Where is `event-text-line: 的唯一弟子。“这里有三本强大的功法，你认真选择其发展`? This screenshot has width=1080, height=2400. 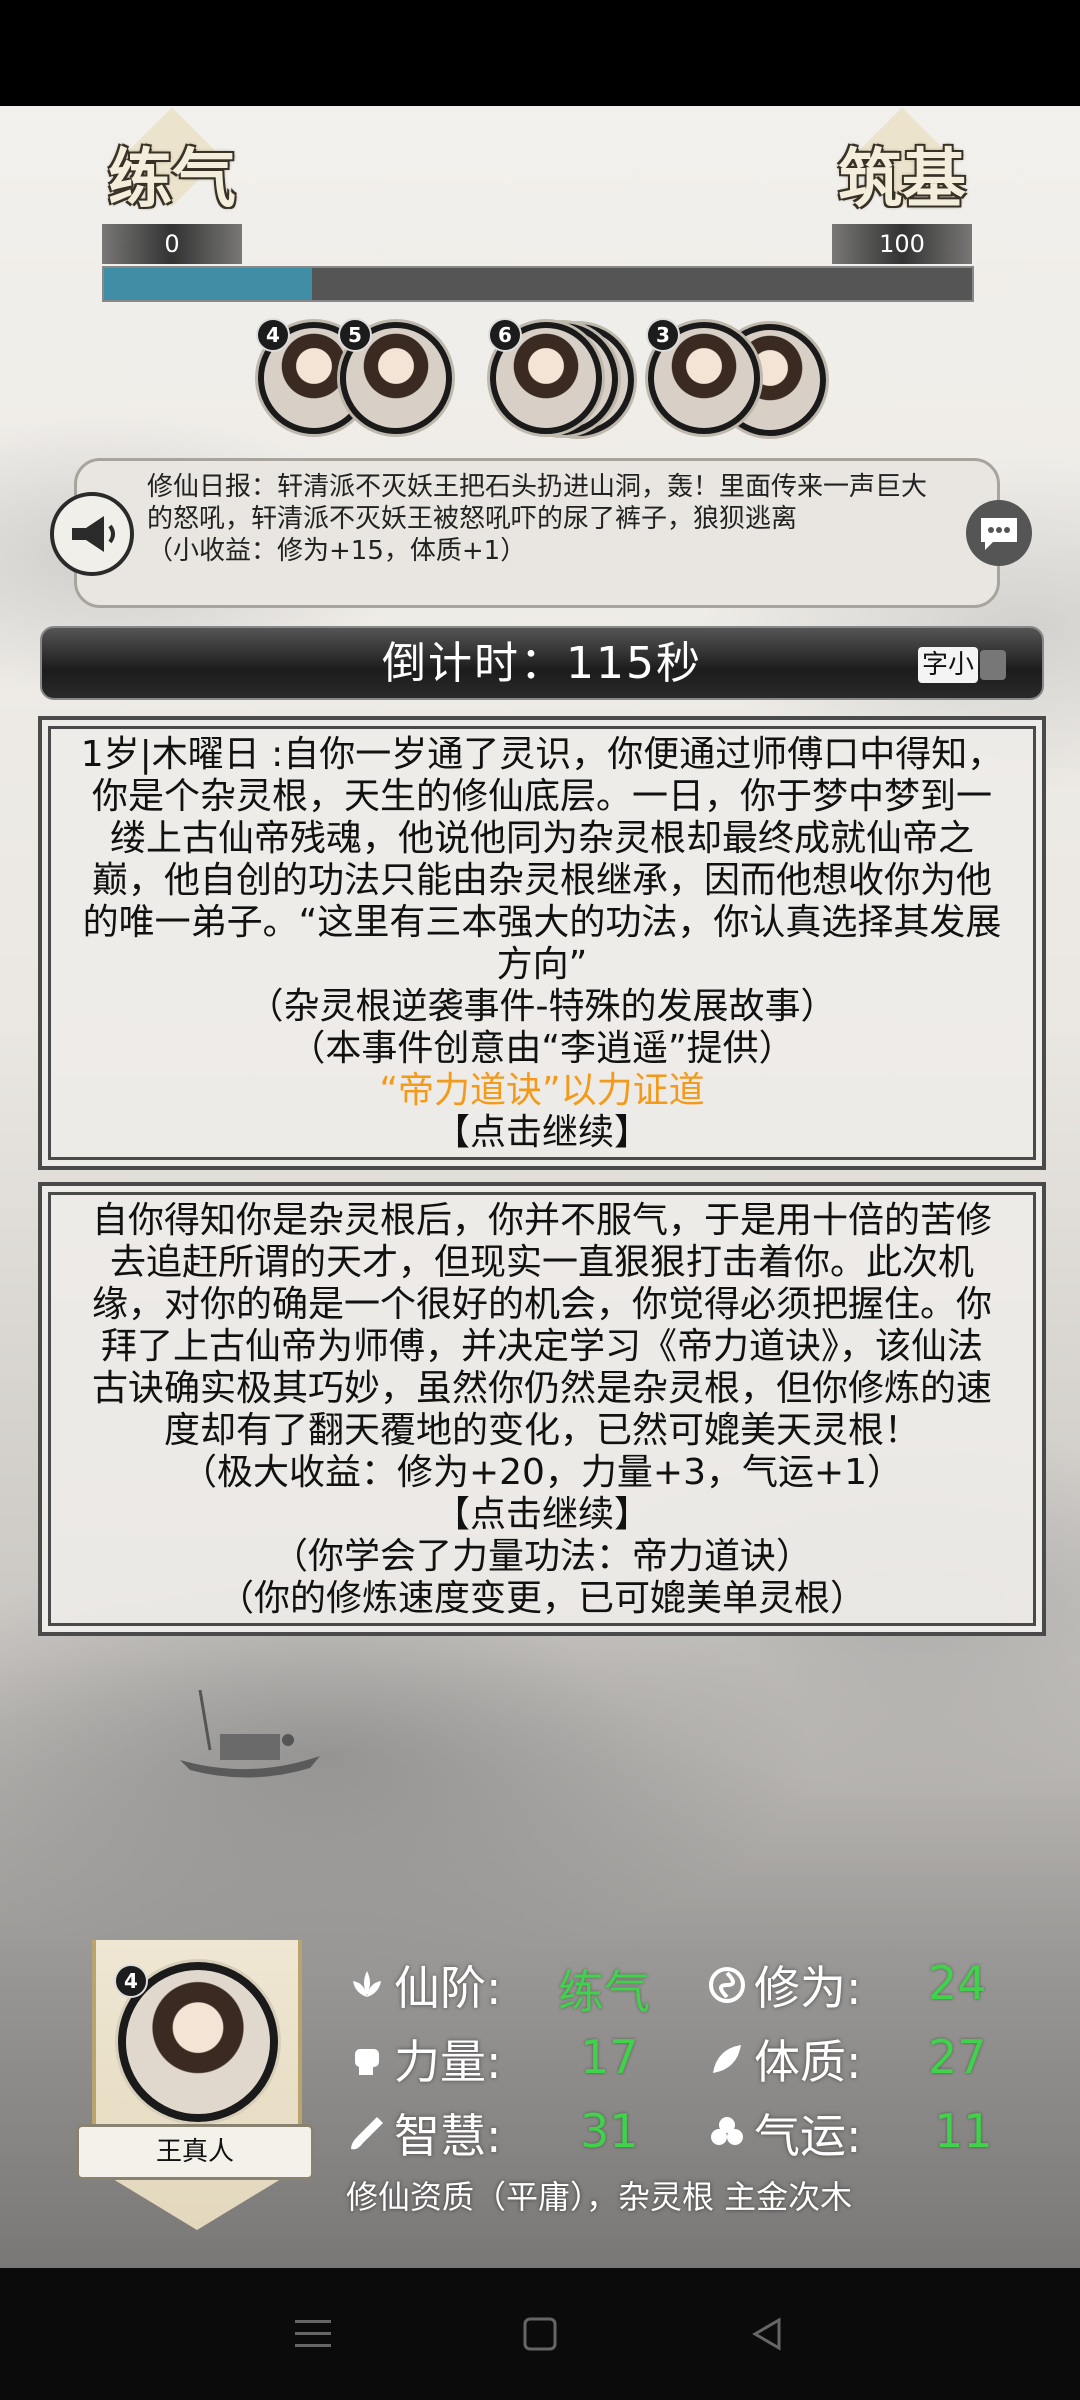 event-text-line: 的唯一弟子。“这里有三本强大的功法，你认真选择其发展 is located at coordinates (542, 922).